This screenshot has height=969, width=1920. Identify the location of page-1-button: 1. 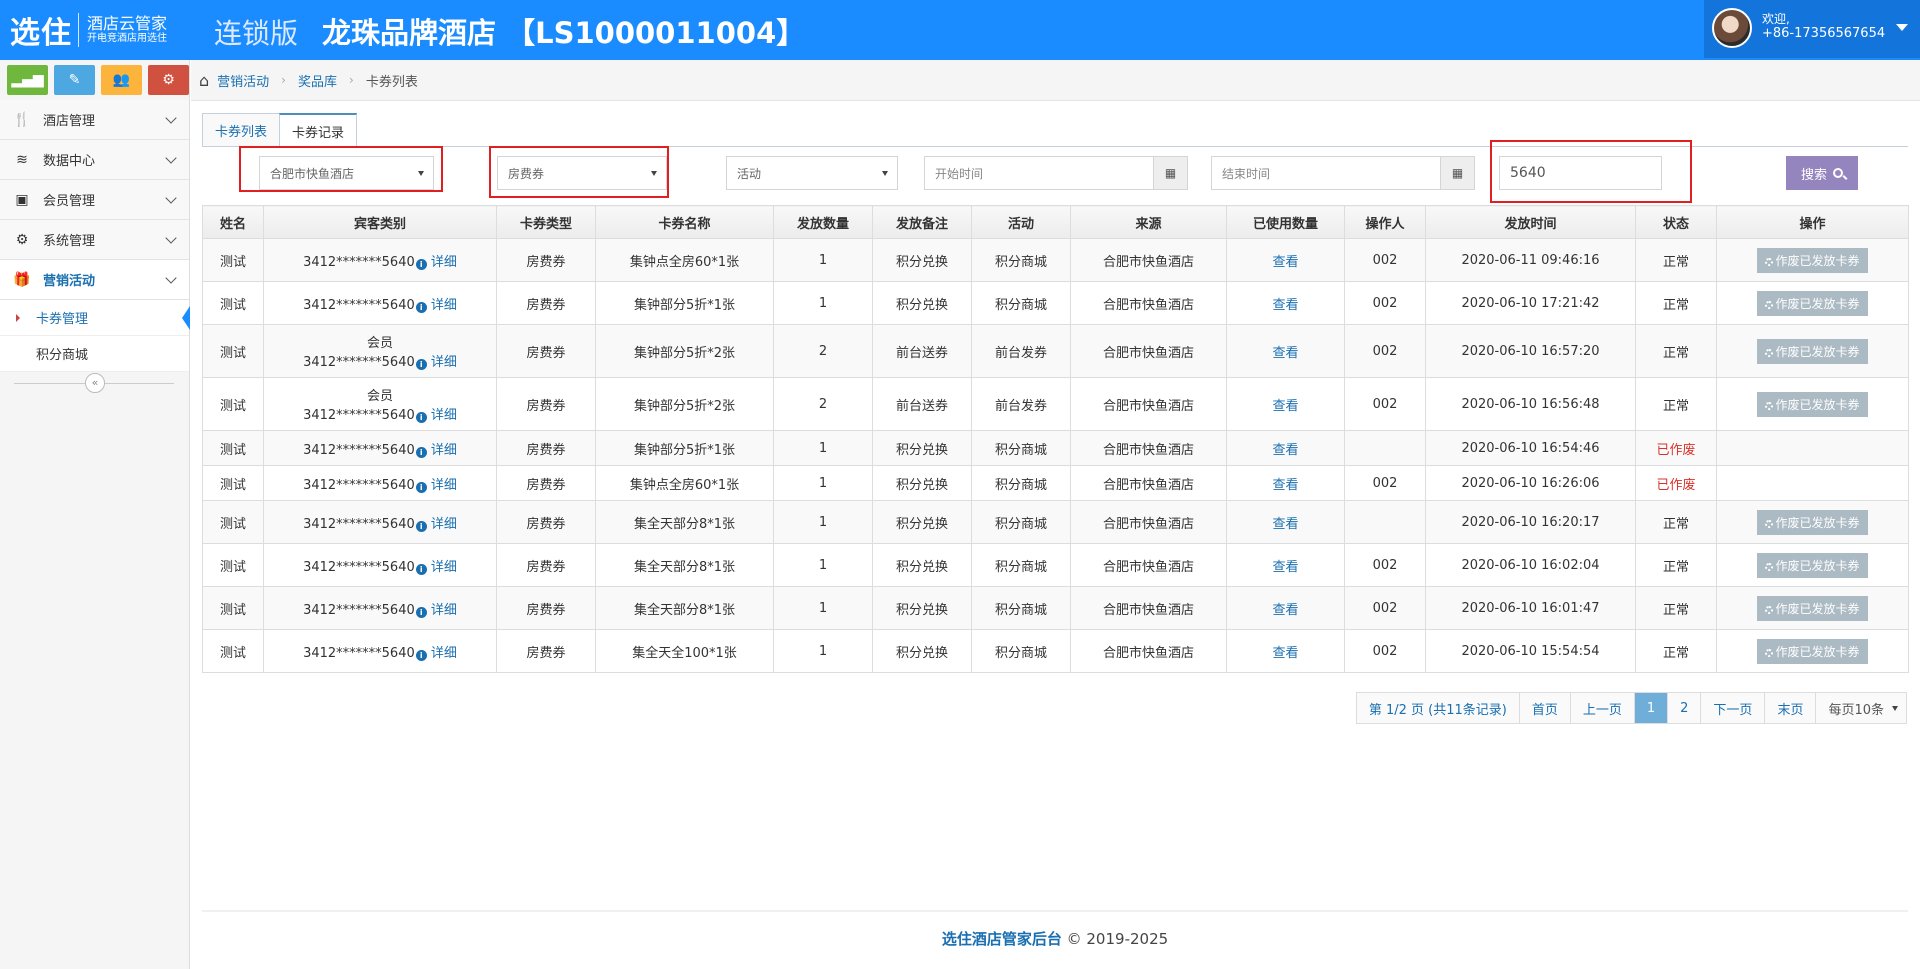
(1650, 708).